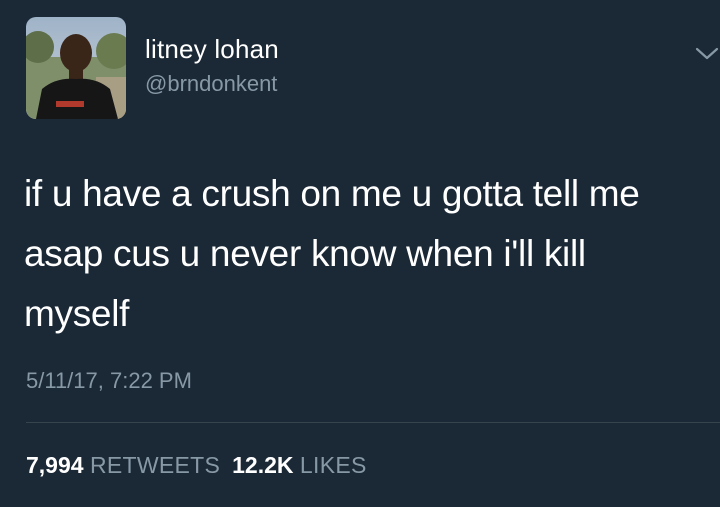 The image size is (720, 507). What do you see at coordinates (211, 84) in the screenshot?
I see `user-handle: @brndonkent` at bounding box center [211, 84].